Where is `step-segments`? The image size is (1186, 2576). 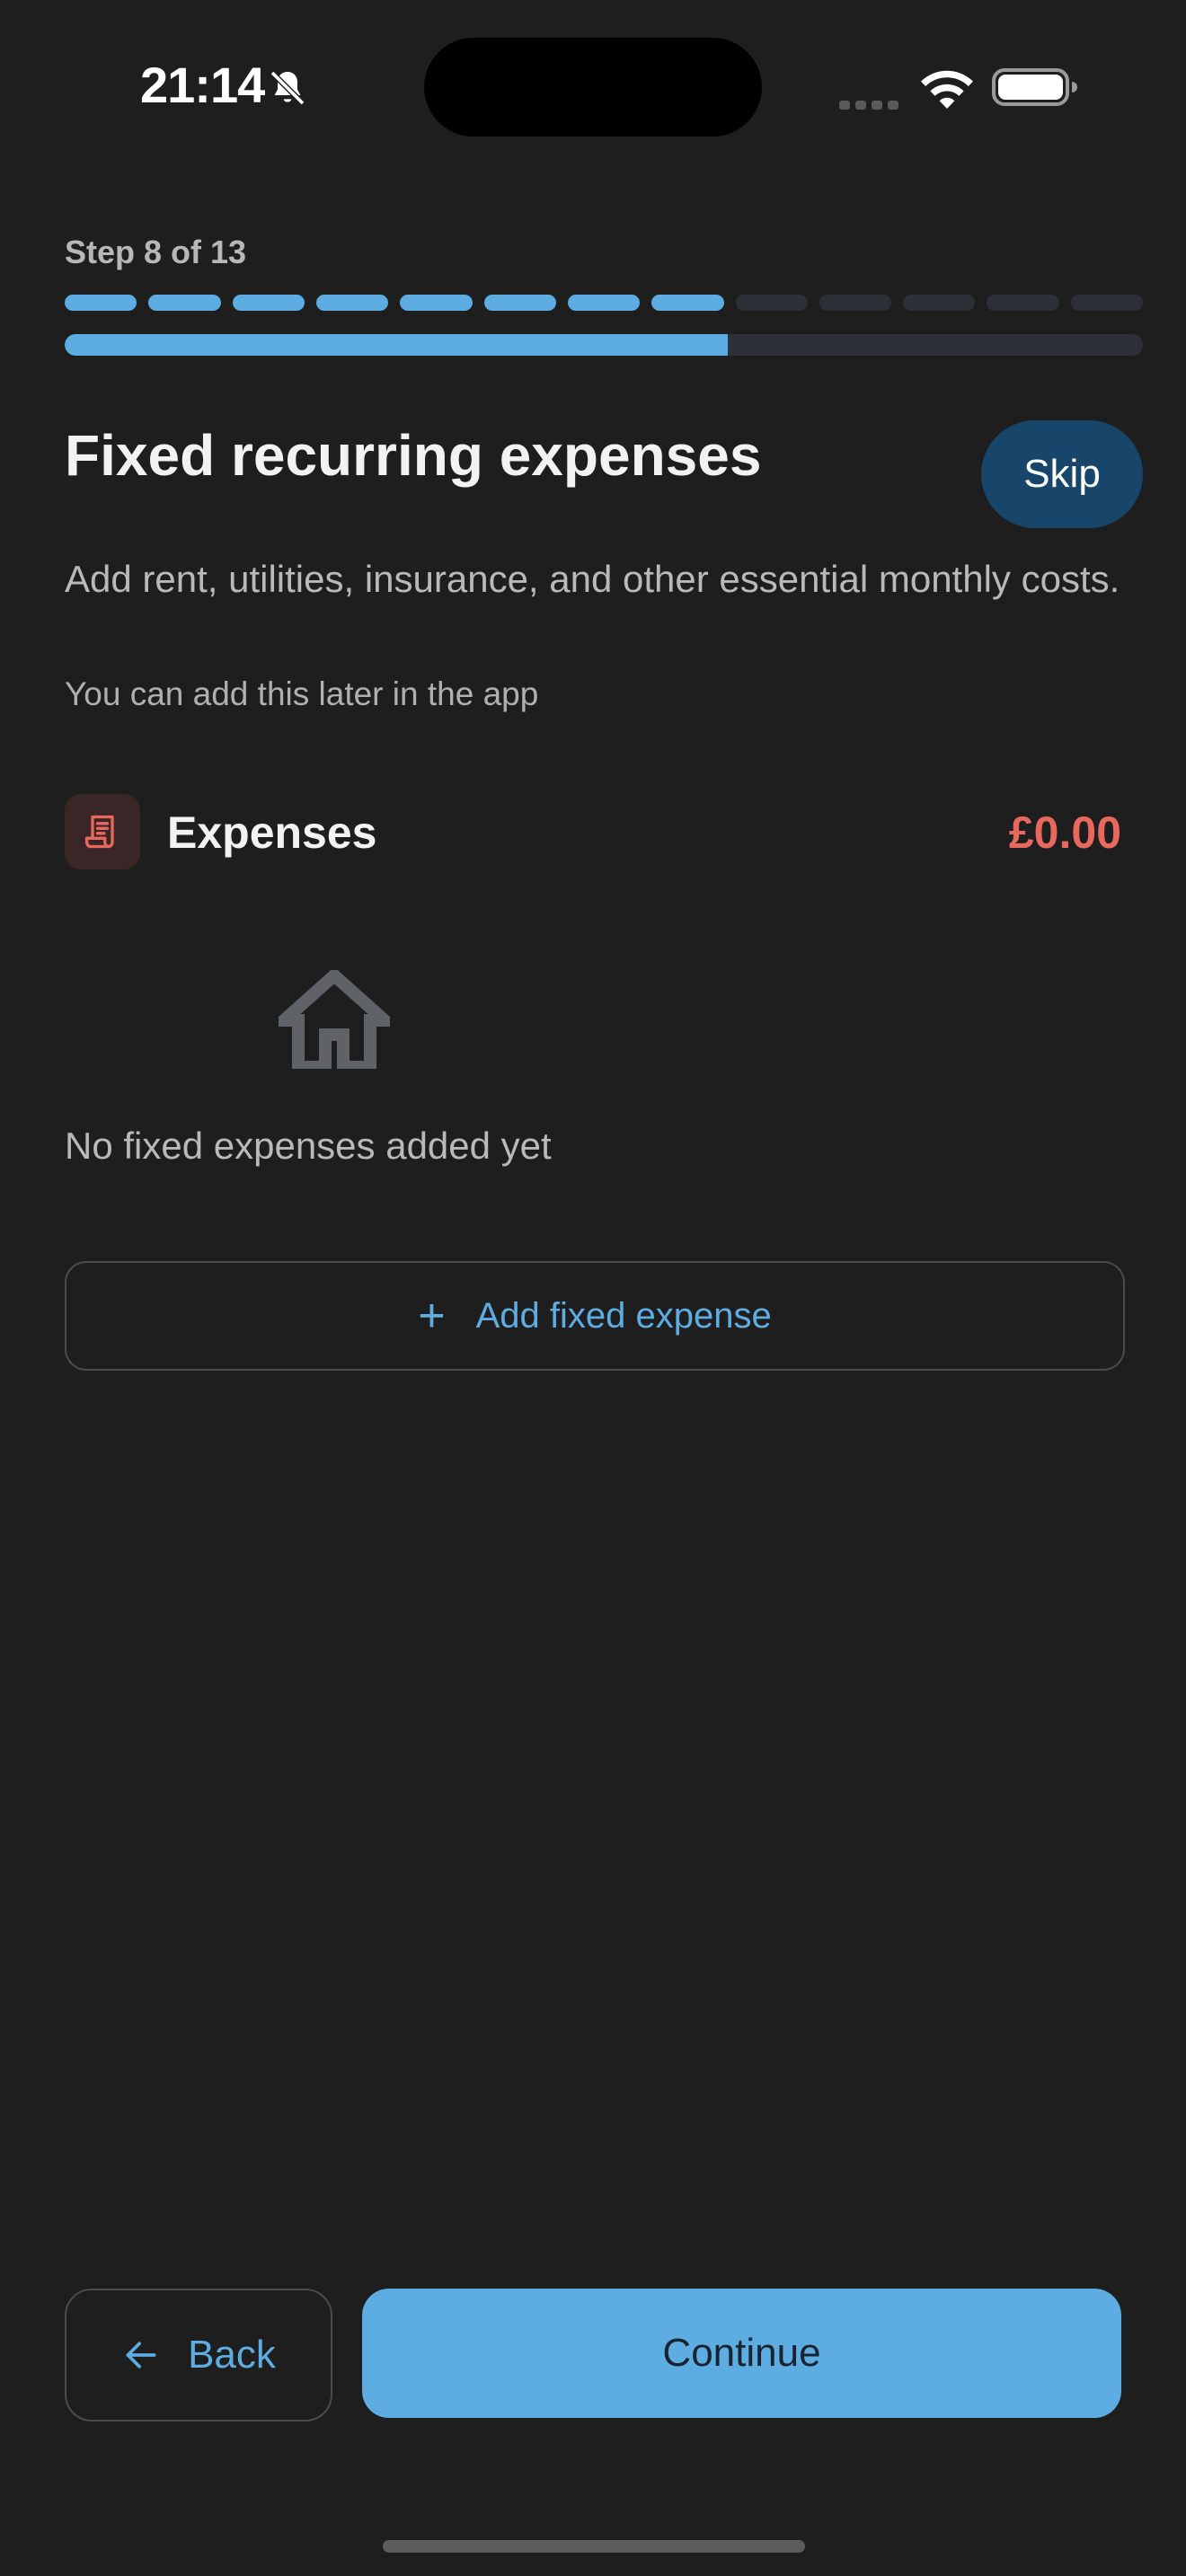
step-segments is located at coordinates (604, 303).